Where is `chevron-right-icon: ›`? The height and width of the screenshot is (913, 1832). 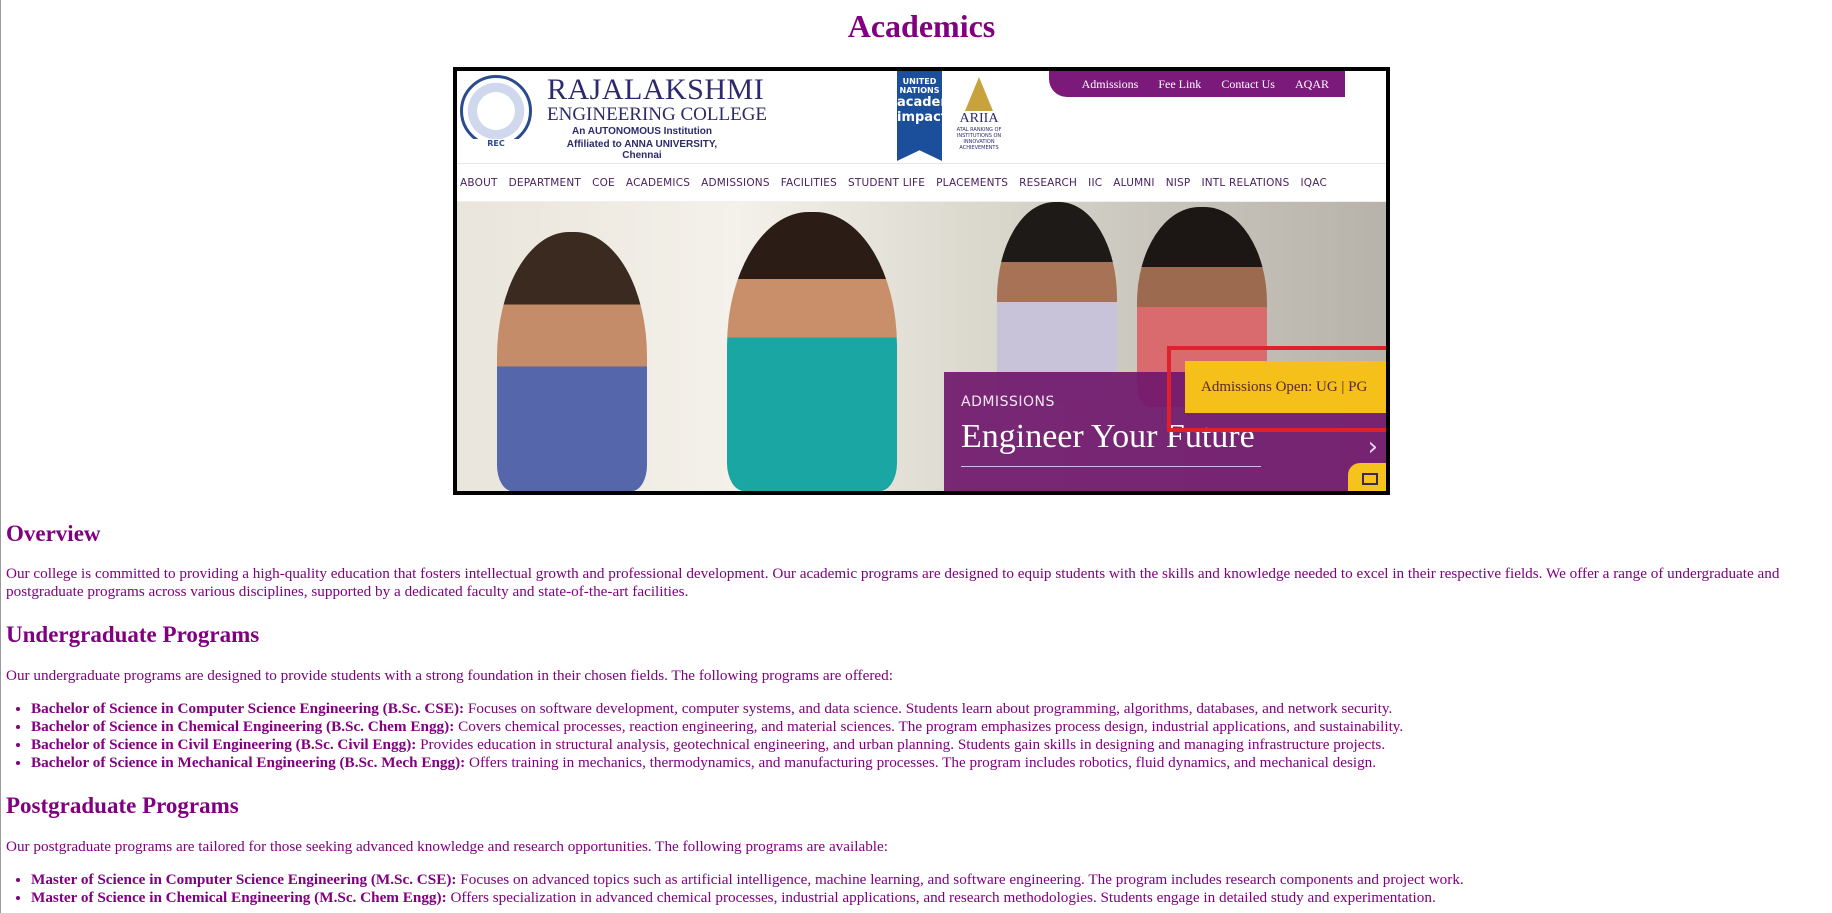
chevron-right-icon: › is located at coordinates (1372, 447).